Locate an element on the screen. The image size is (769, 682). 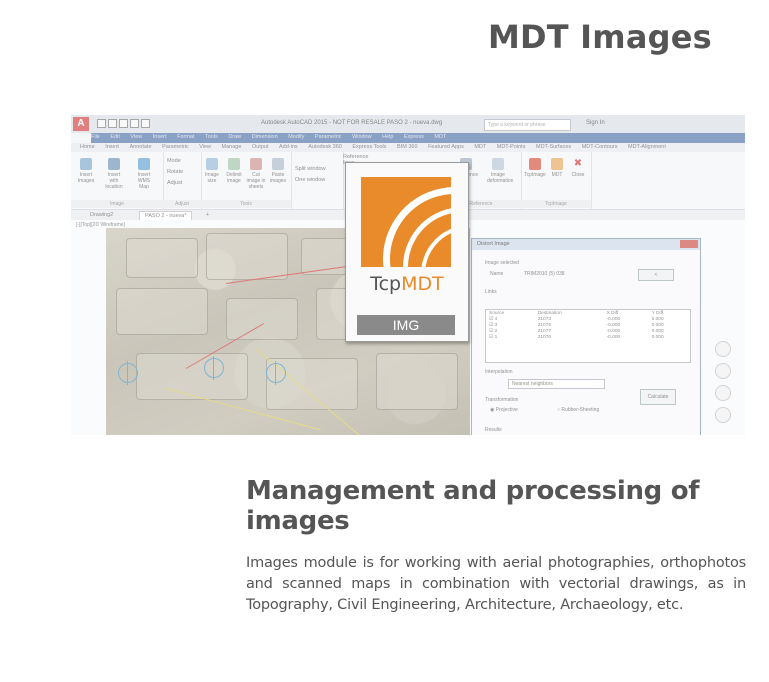
menu-item: Dimension is located at coordinates (265, 137).